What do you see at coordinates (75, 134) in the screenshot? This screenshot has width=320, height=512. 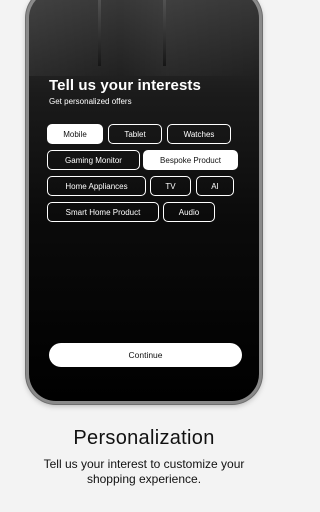 I see `chip-mobile: Mobile` at bounding box center [75, 134].